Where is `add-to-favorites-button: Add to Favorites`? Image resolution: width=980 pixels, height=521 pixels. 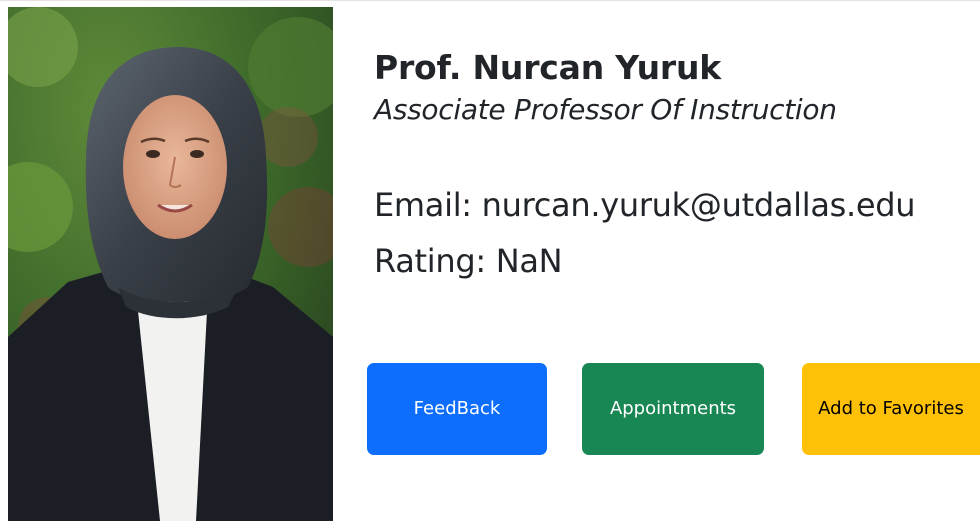 add-to-favorites-button: Add to Favorites is located at coordinates (891, 409).